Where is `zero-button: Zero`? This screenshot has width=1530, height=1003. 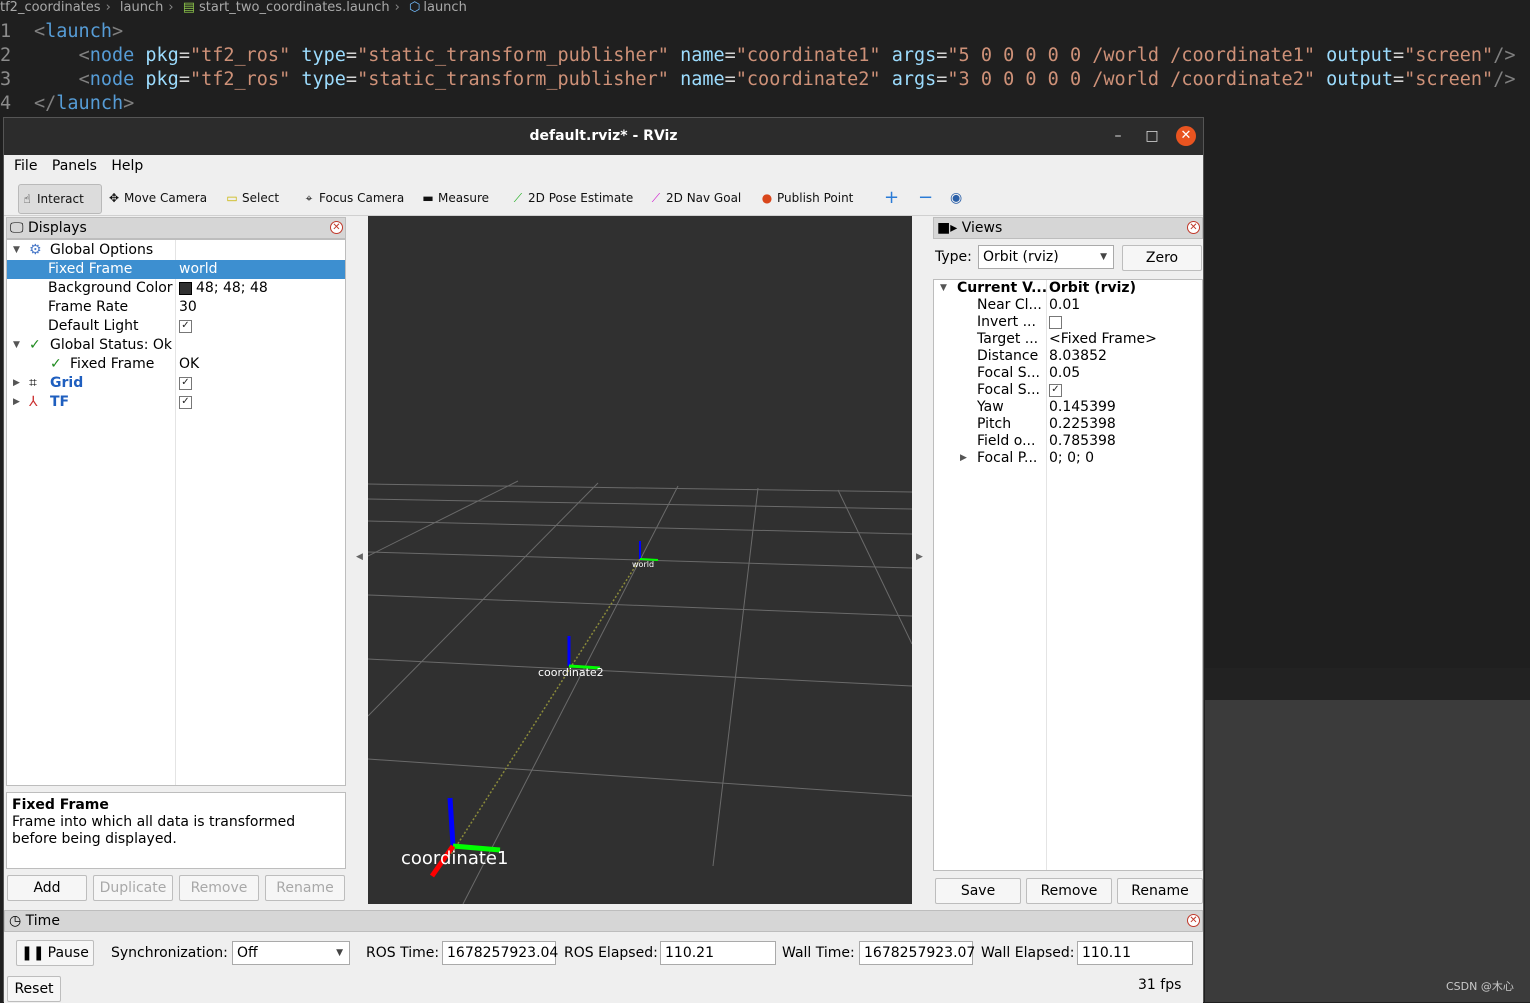 zero-button: Zero is located at coordinates (1162, 258).